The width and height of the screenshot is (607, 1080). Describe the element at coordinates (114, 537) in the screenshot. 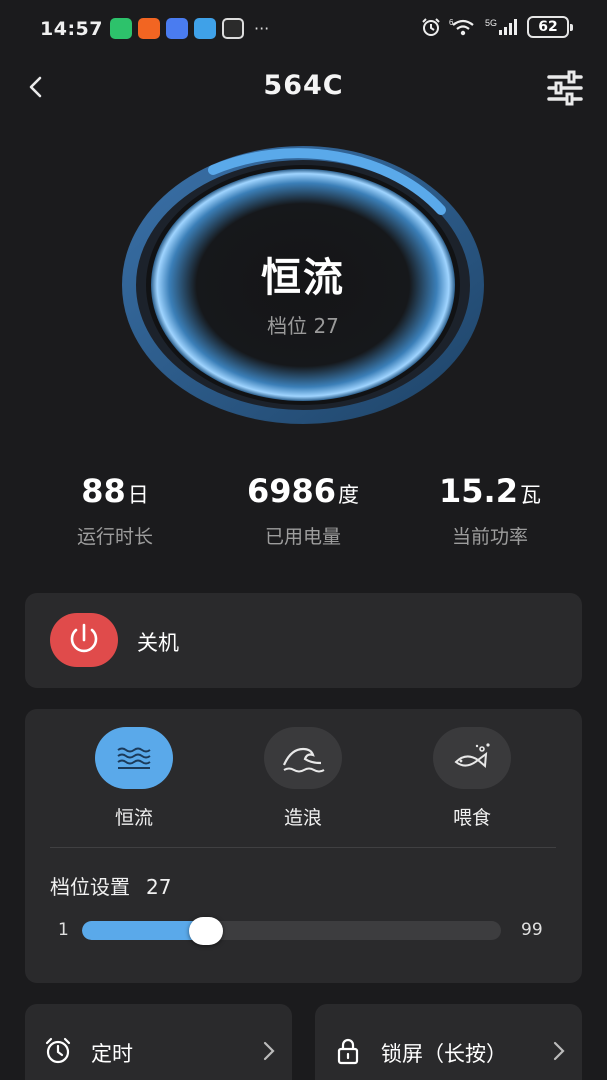

I see `stat-runtime-label: 运行时长` at that location.